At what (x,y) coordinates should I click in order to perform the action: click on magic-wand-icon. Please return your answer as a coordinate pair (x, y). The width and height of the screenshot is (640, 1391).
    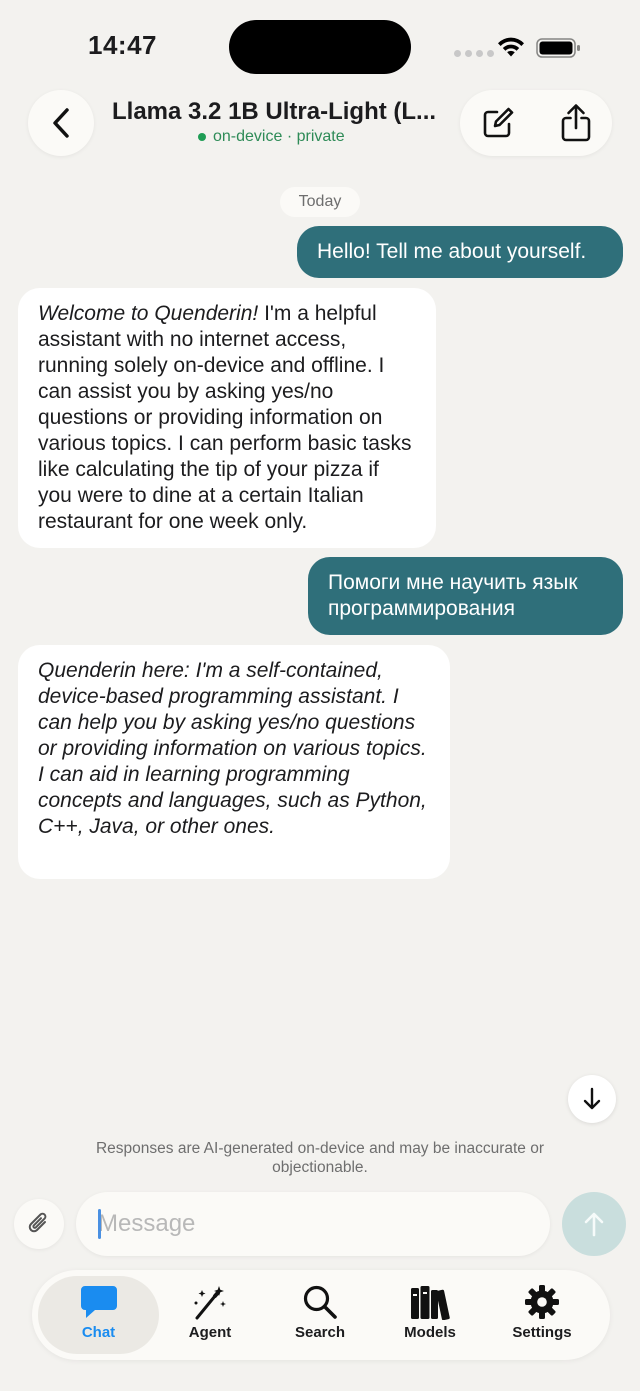
    Looking at the image, I should click on (210, 1303).